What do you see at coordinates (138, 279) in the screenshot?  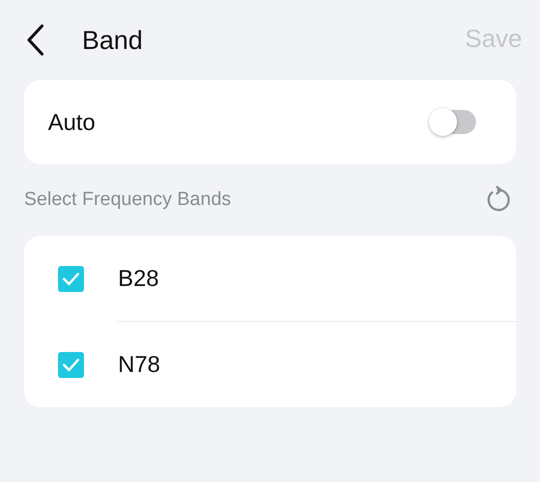 I see `band-label: B28` at bounding box center [138, 279].